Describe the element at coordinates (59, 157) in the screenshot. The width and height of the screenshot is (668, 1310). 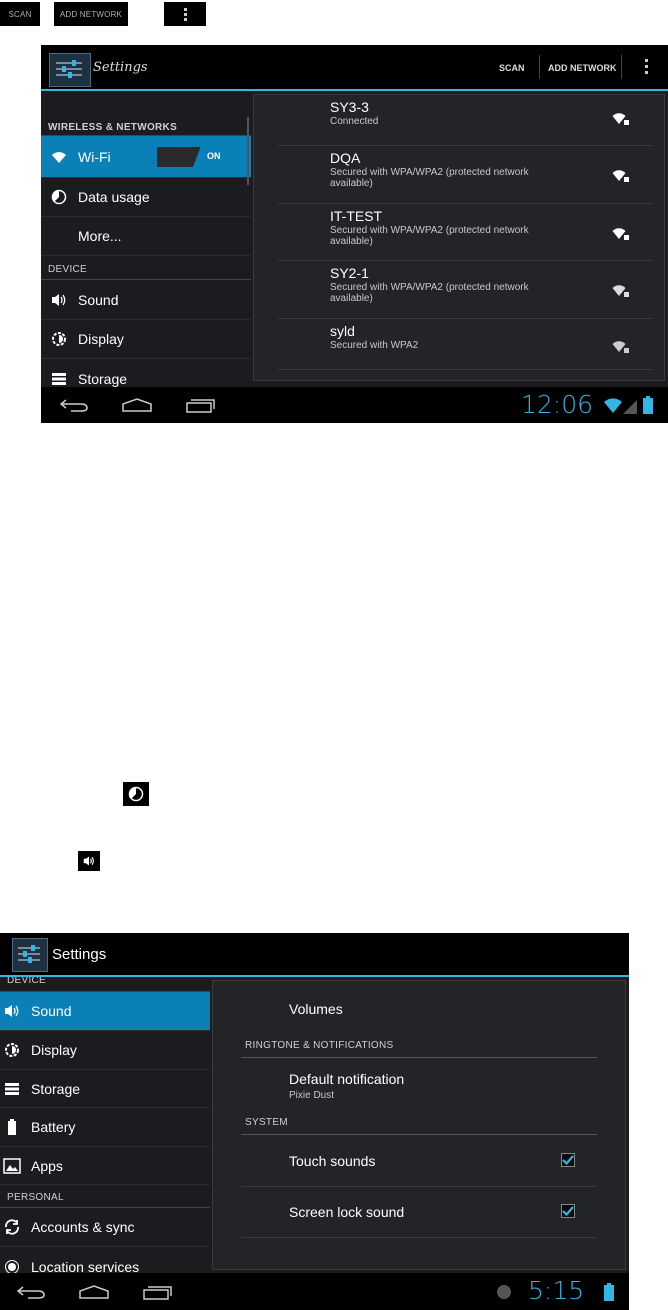
I see `wifi-icon` at that location.